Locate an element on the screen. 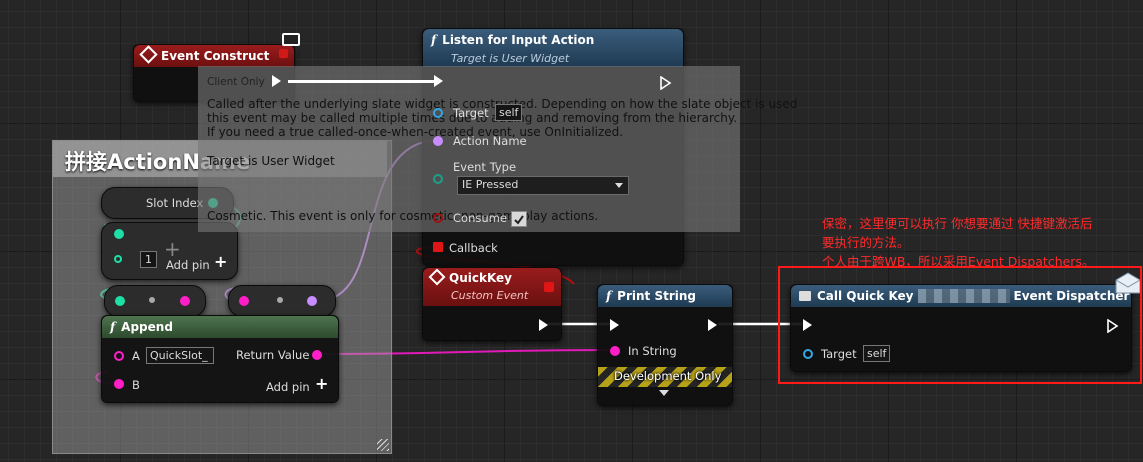  int-to-string-output-pin is located at coordinates (185, 301).